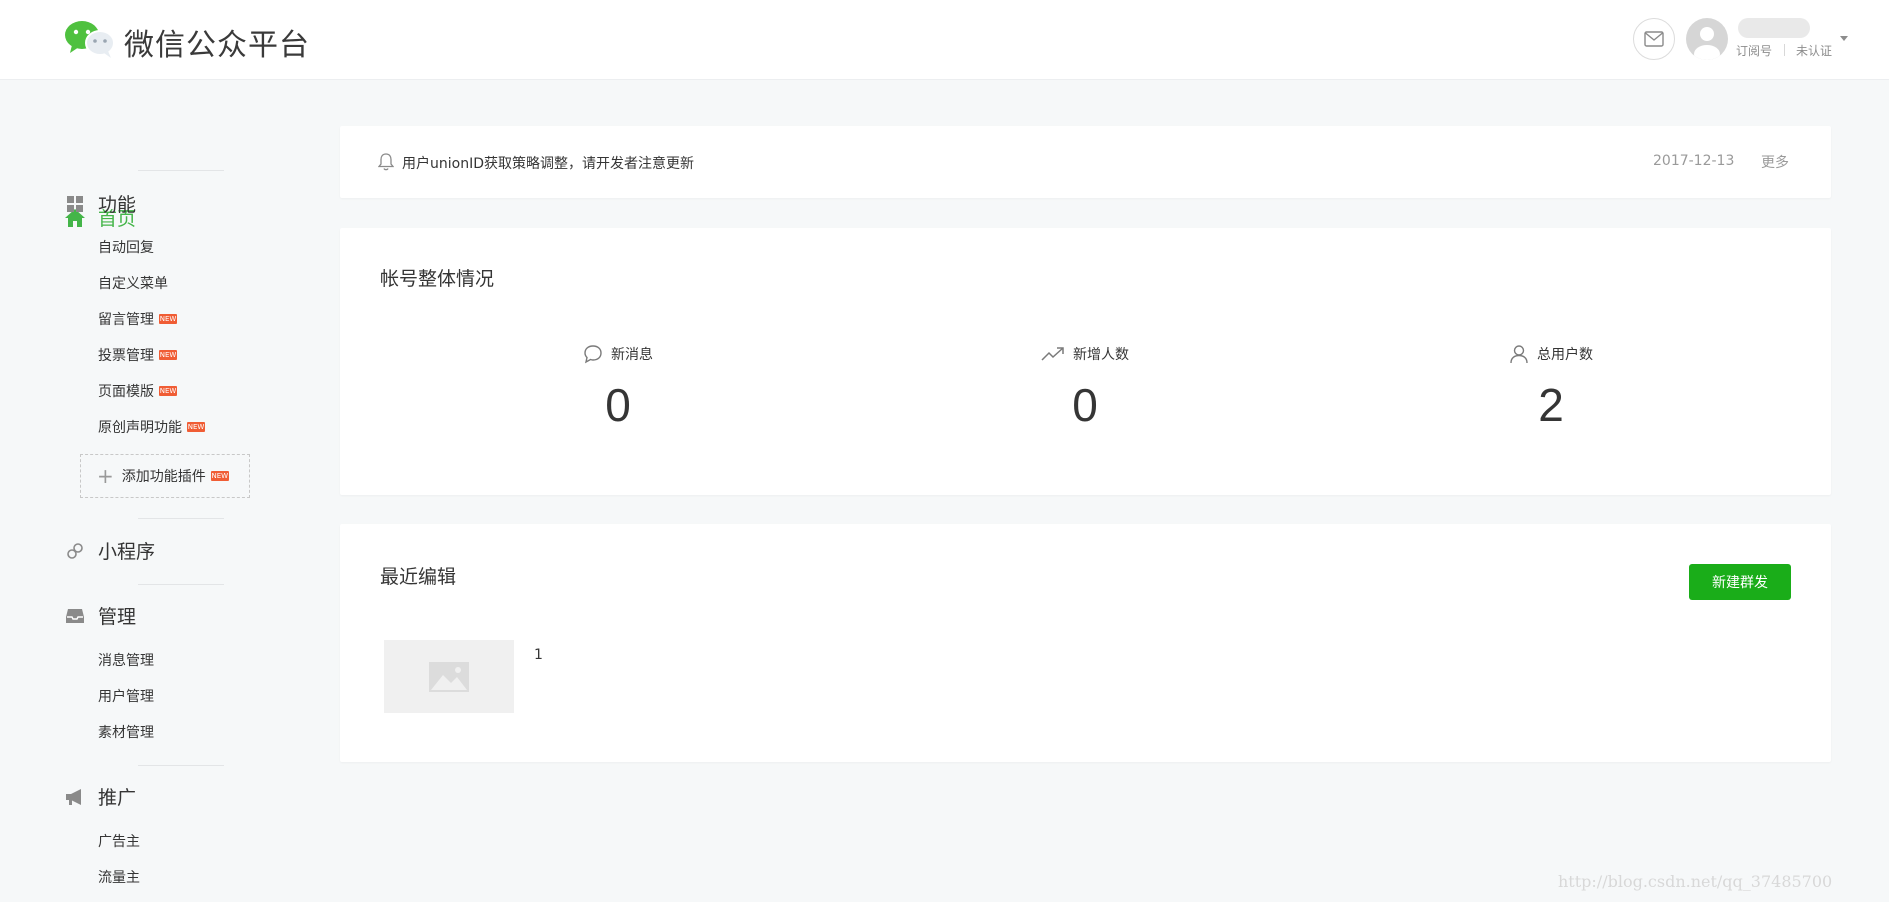 This screenshot has width=1889, height=902. I want to click on sidebar-item-label: 素材管理, so click(126, 733).